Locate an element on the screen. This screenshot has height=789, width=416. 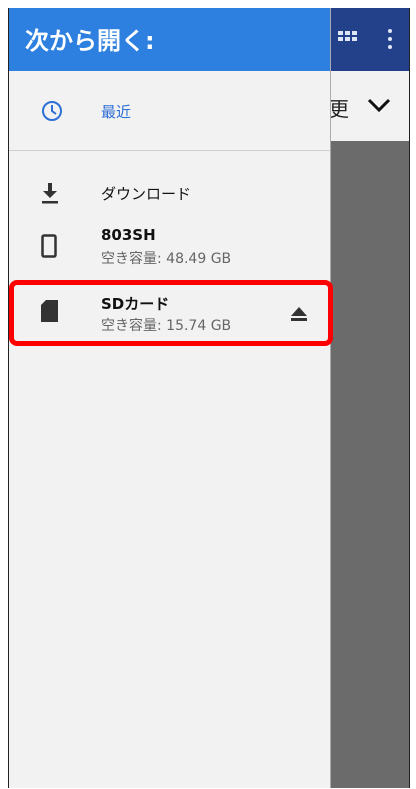
phone-icon is located at coordinates (49, 246).